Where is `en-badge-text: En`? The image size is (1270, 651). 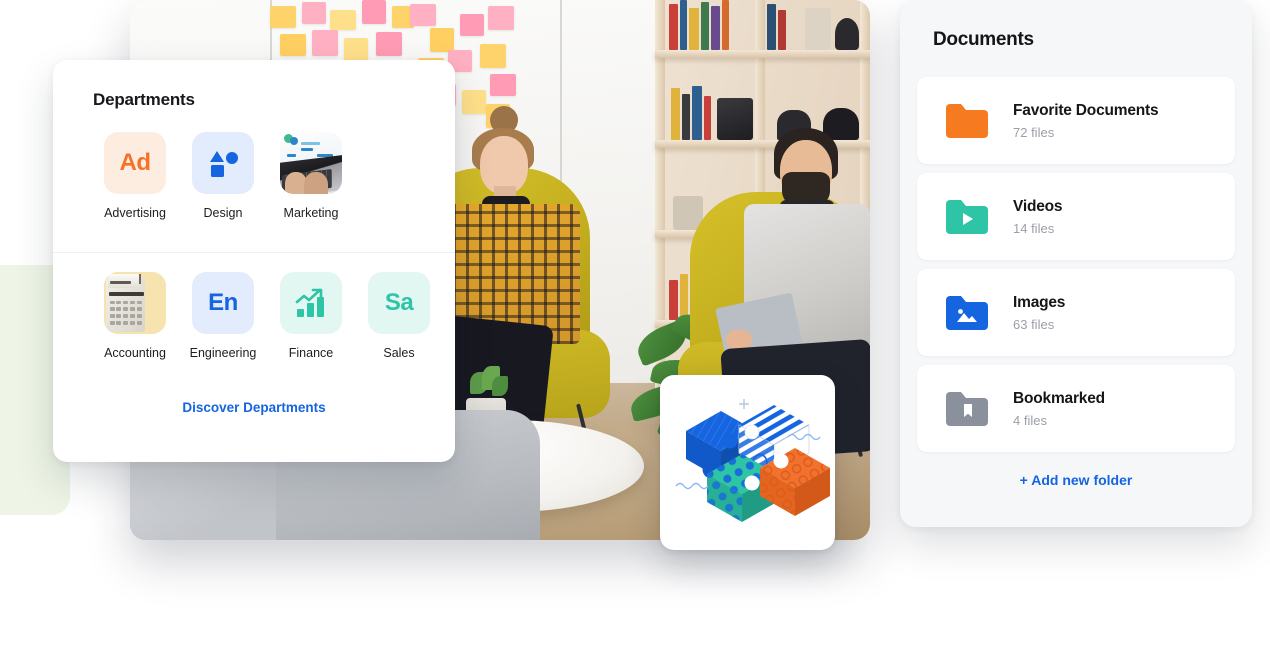
en-badge-text: En is located at coordinates (223, 302).